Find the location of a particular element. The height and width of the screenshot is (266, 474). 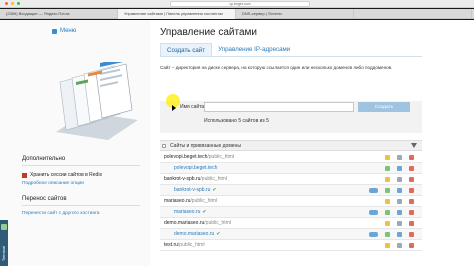

cursor-icon is located at coordinates (174, 108).